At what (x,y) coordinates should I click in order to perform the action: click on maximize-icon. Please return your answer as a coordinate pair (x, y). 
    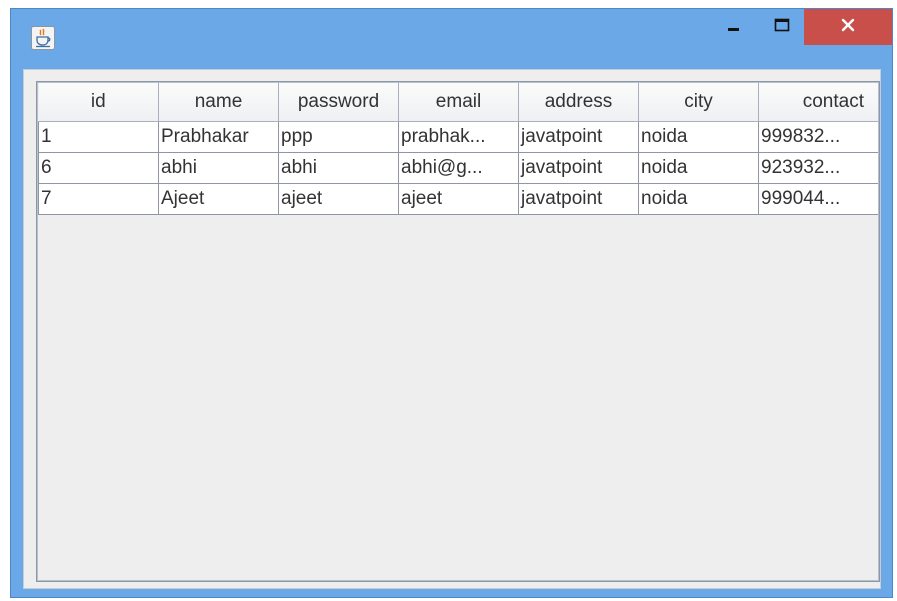
    Looking at the image, I should click on (782, 27).